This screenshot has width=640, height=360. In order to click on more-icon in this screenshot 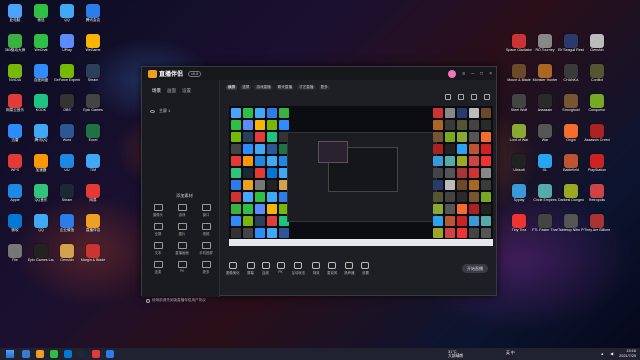, I will do `click(487, 97)`.